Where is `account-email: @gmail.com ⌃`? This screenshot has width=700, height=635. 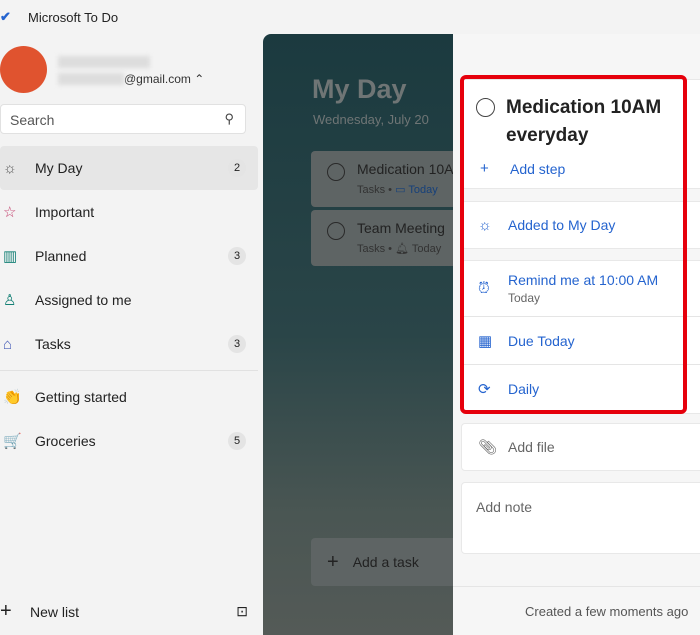 account-email: @gmail.com ⌃ is located at coordinates (131, 79).